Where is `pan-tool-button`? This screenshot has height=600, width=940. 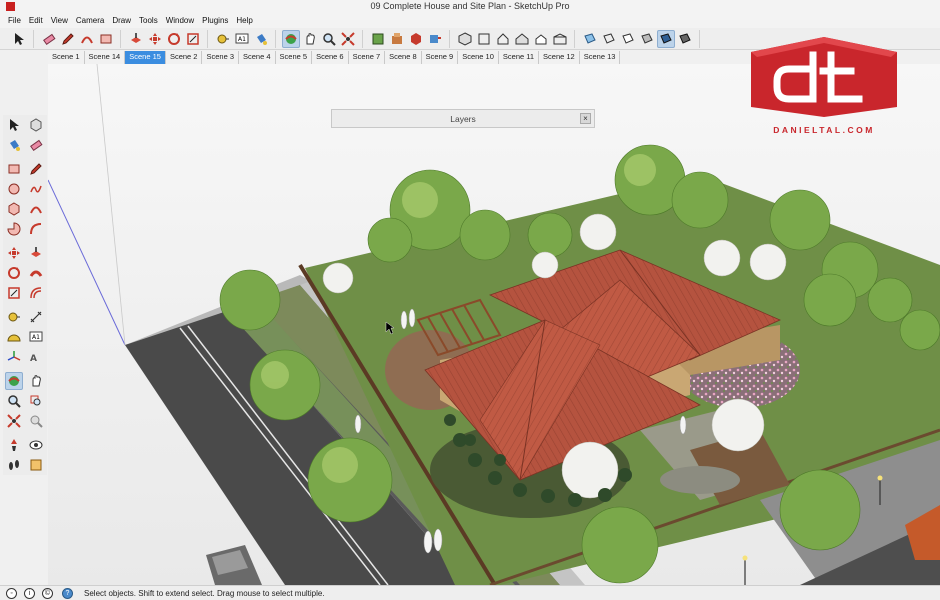
pan-tool-button is located at coordinates (310, 39).